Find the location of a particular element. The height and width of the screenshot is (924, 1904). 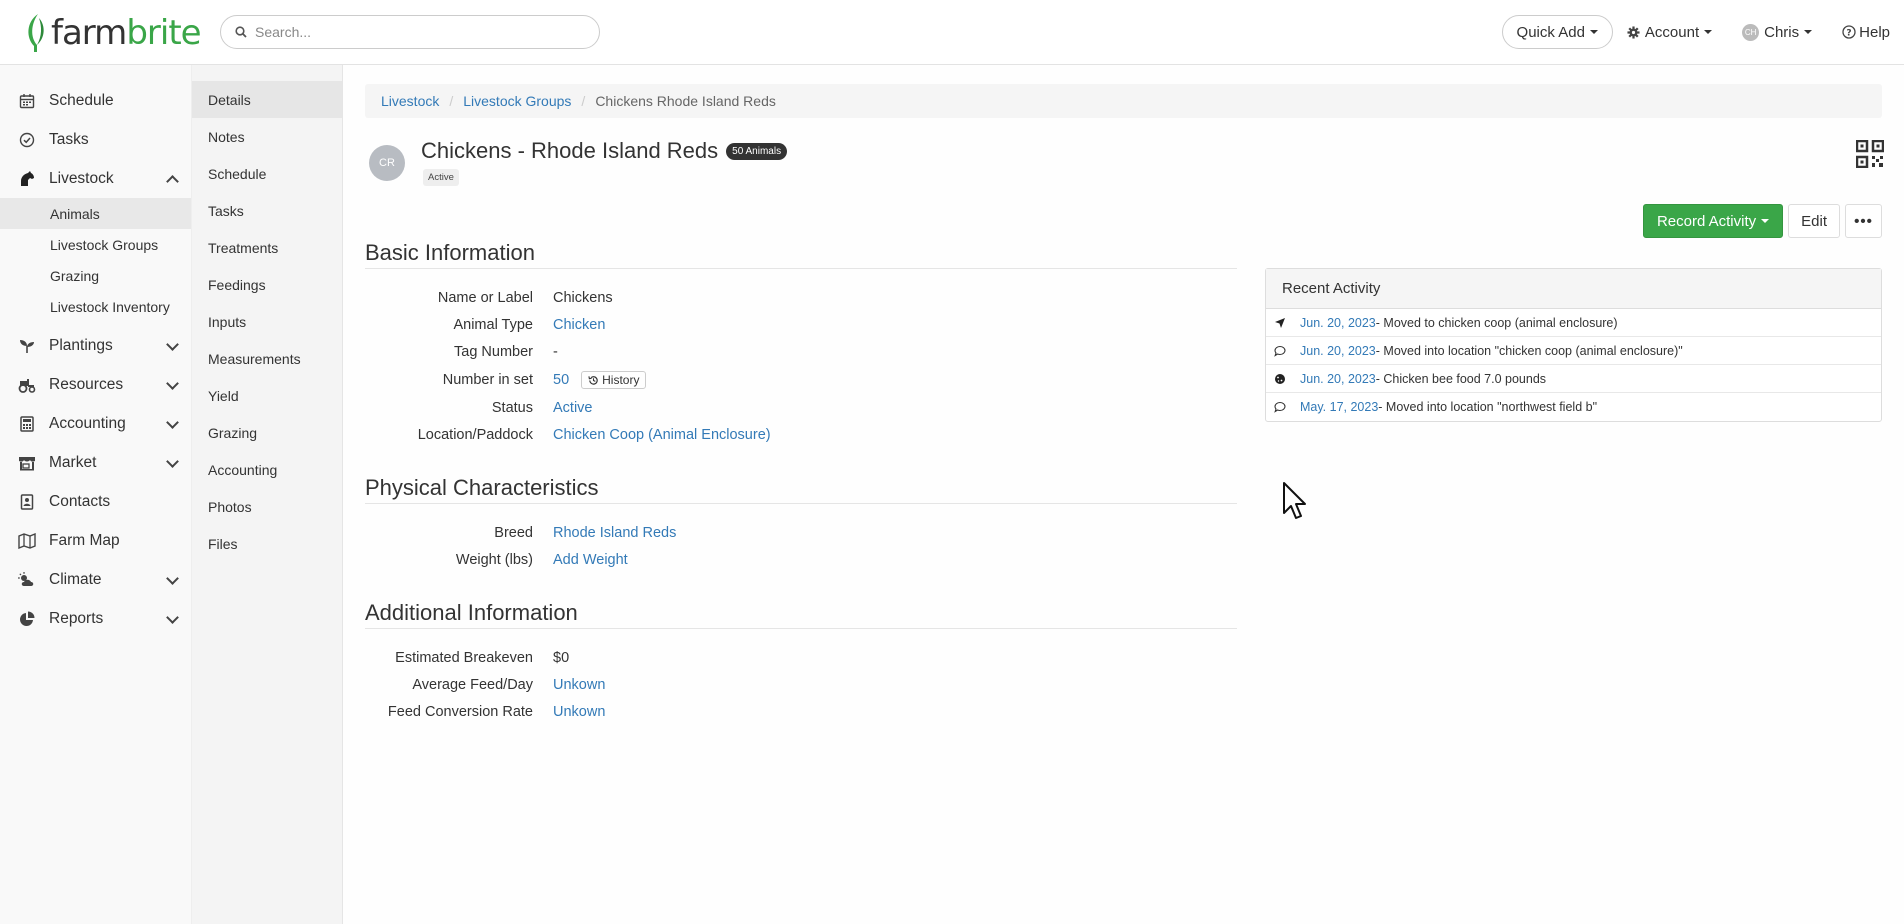

sidebar-item-climate: Climate is located at coordinates (95, 579).